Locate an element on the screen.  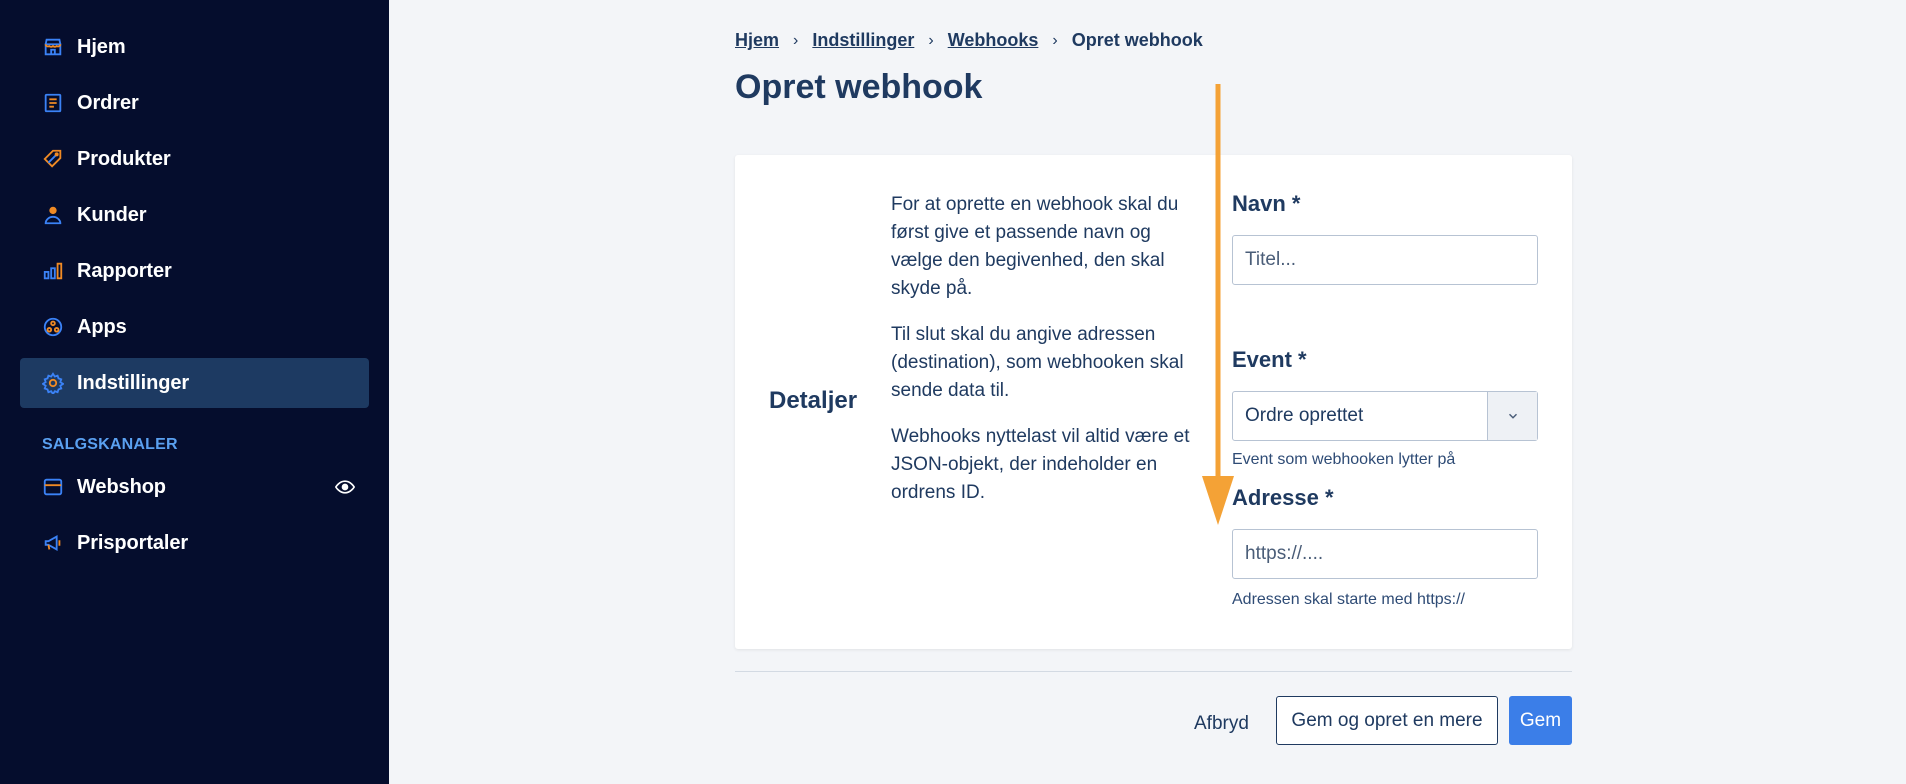
sidebar-item-settings: Indstillinger is located at coordinates (194, 383).